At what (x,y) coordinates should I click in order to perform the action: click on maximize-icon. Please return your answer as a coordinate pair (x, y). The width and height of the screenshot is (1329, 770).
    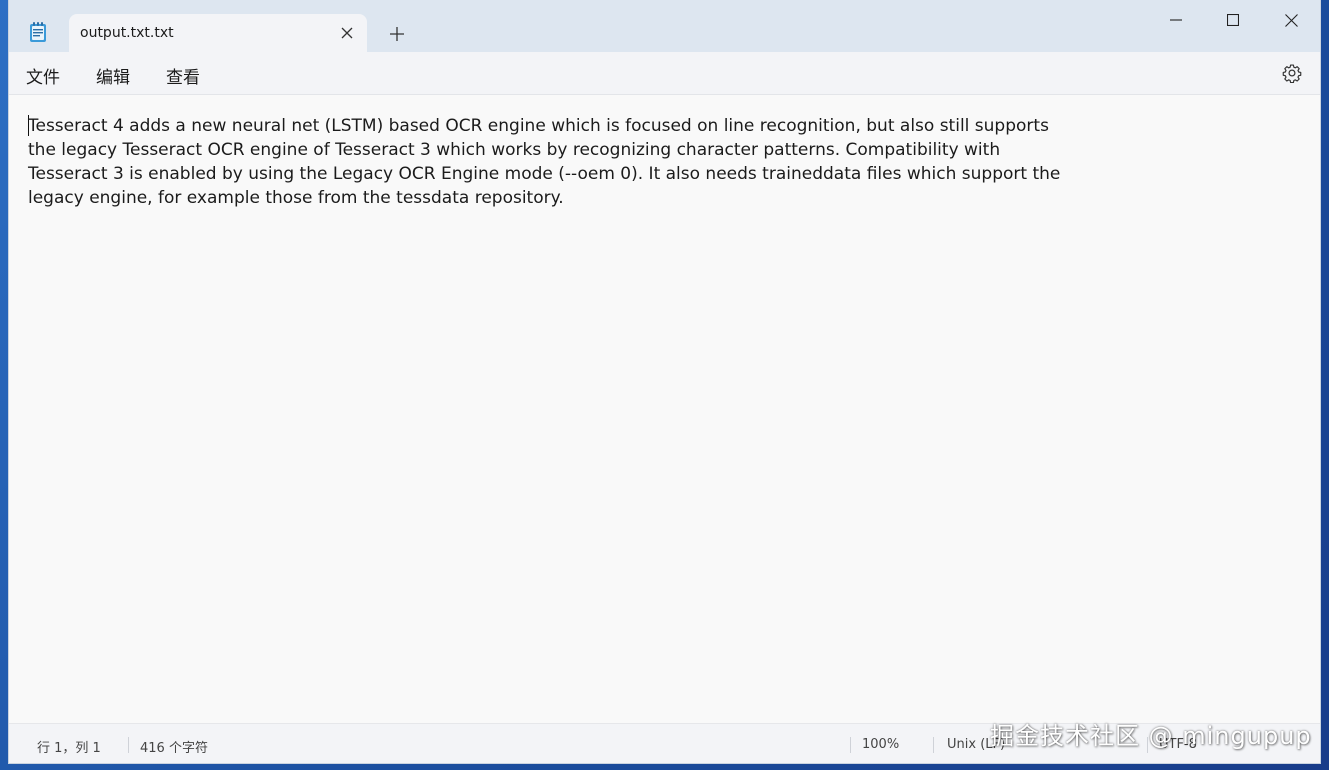
    Looking at the image, I should click on (1233, 20).